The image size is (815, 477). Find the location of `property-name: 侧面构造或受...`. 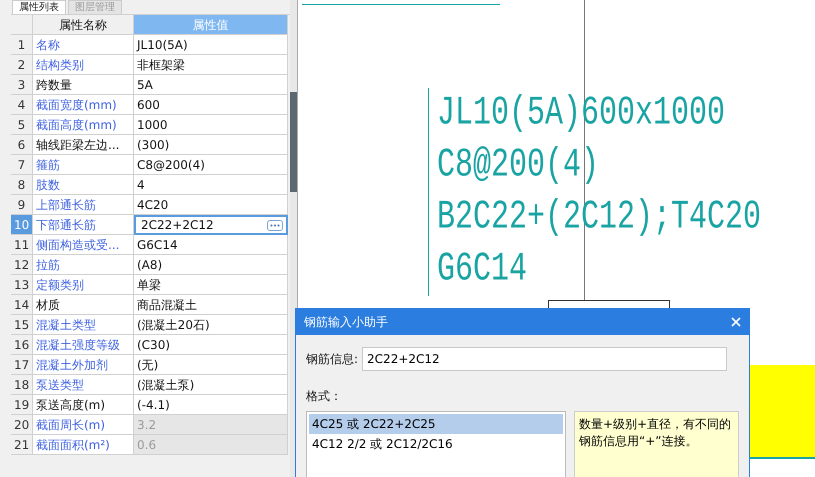

property-name: 侧面构造或受... is located at coordinates (83, 245).